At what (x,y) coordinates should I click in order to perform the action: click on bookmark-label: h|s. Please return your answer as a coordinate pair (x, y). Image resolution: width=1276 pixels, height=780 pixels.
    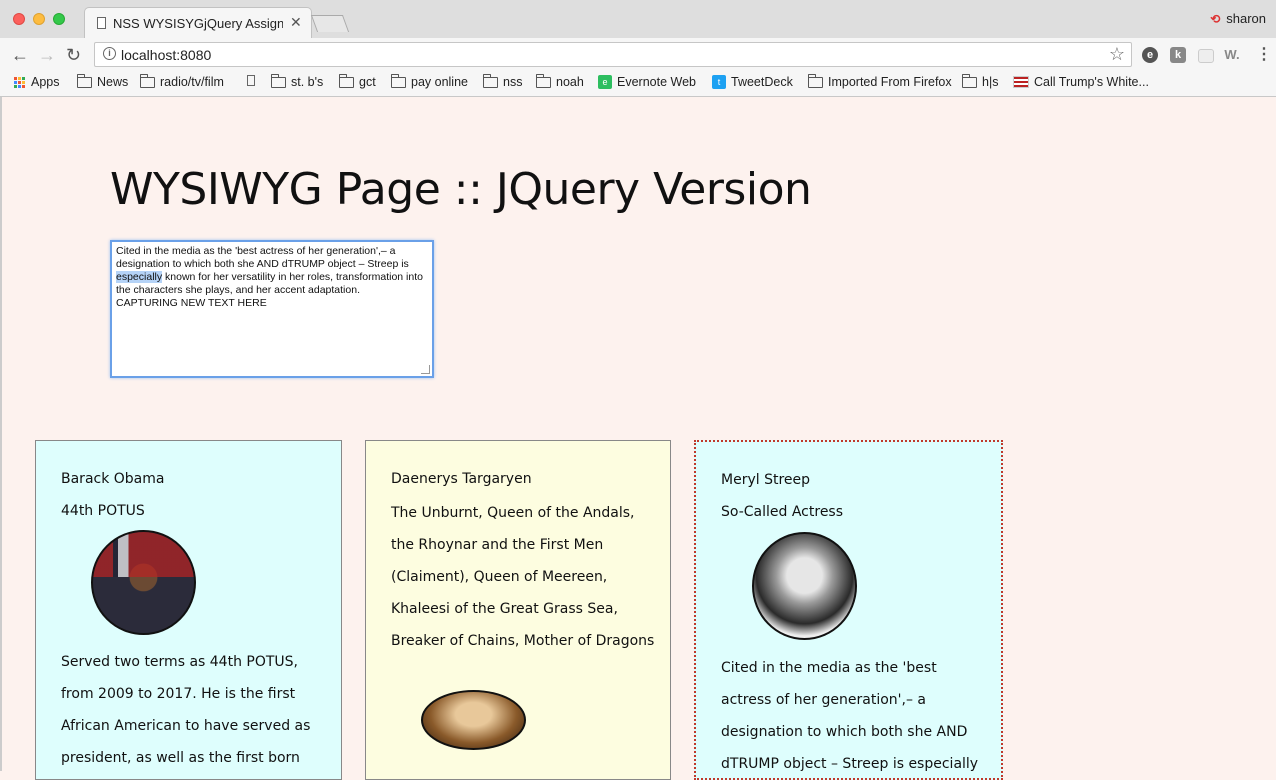
    Looking at the image, I should click on (990, 82).